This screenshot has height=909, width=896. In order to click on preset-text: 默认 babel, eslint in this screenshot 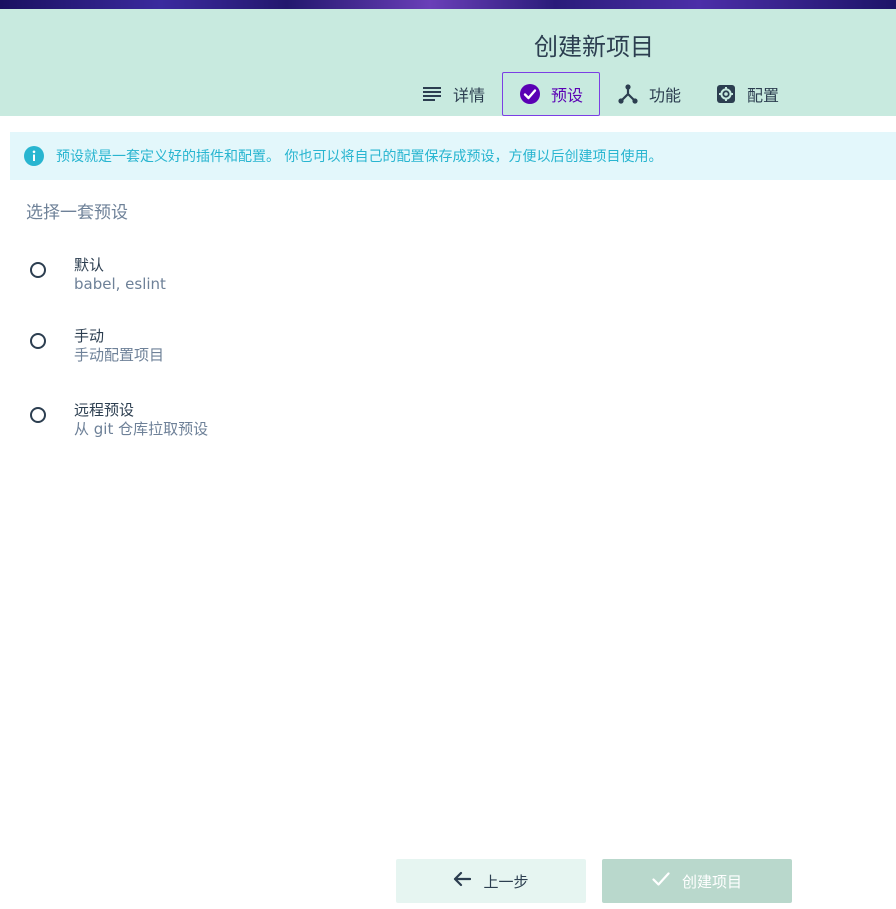, I will do `click(120, 274)`.